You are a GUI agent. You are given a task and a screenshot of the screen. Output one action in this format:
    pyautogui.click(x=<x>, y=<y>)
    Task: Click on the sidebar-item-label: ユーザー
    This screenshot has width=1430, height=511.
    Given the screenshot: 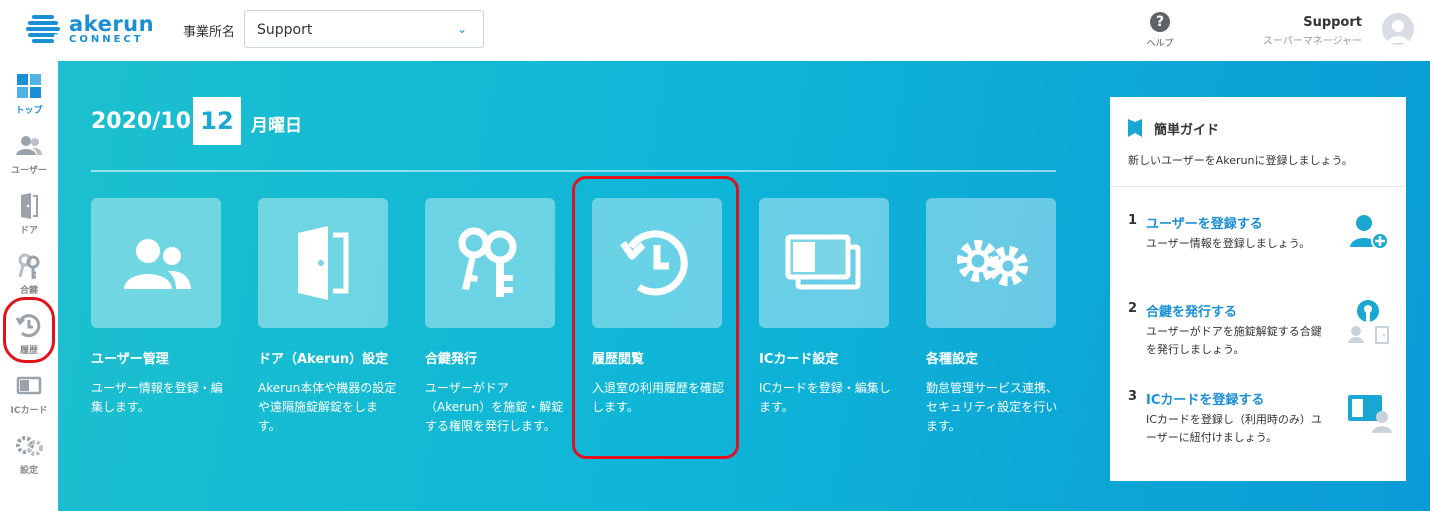 What is the action you would take?
    pyautogui.click(x=29, y=171)
    